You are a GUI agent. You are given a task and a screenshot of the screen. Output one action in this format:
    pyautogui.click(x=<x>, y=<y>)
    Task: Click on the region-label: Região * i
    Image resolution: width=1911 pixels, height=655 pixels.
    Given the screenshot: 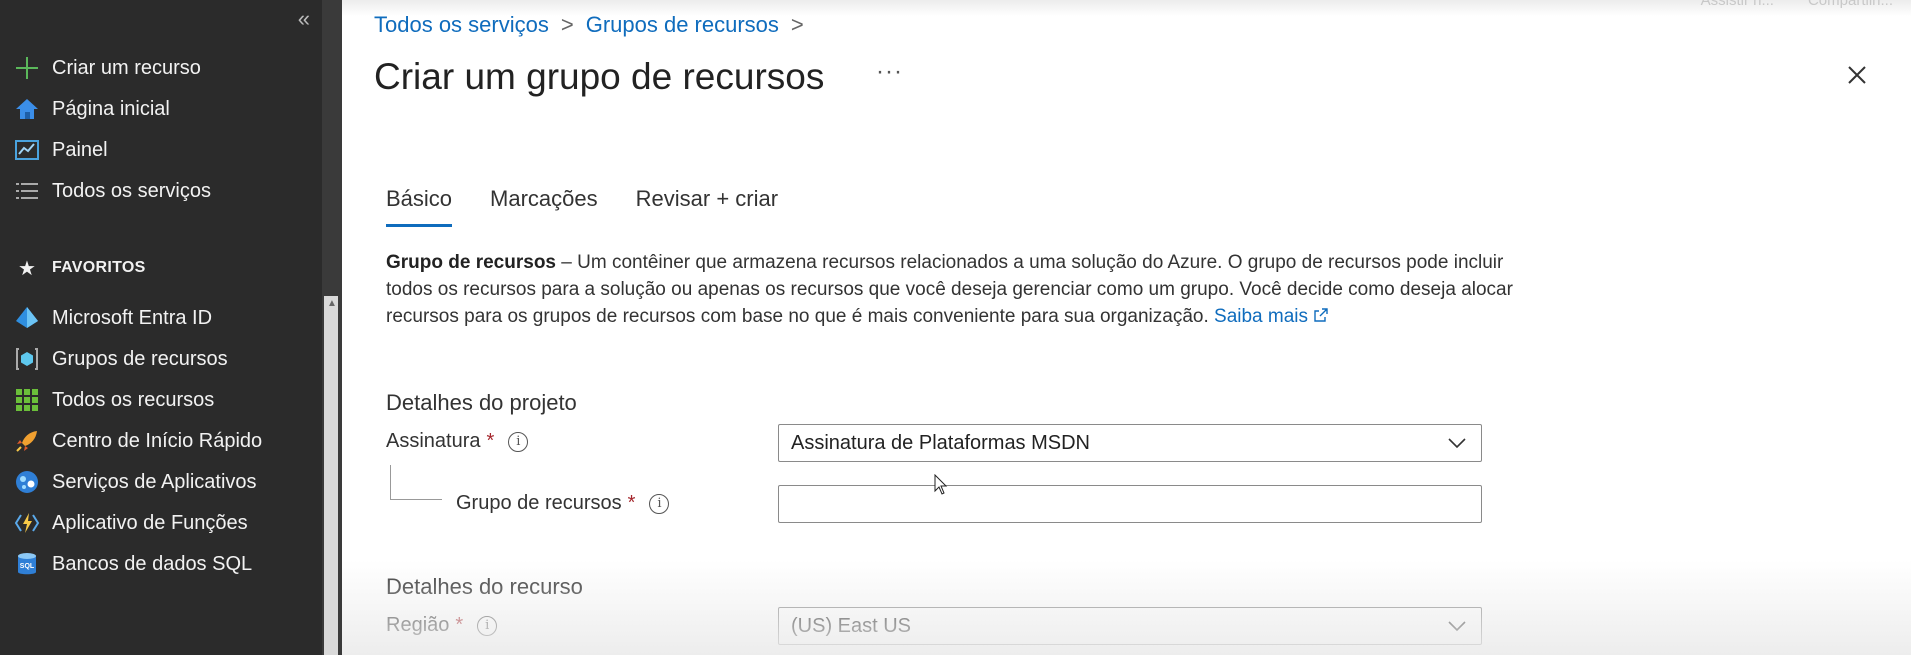 What is the action you would take?
    pyautogui.click(x=442, y=625)
    